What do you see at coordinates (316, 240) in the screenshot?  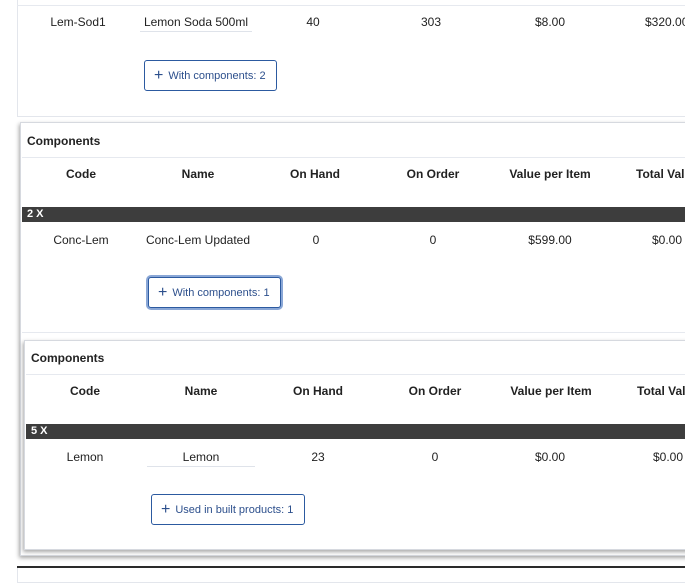 I see `row-on-hand: 0` at bounding box center [316, 240].